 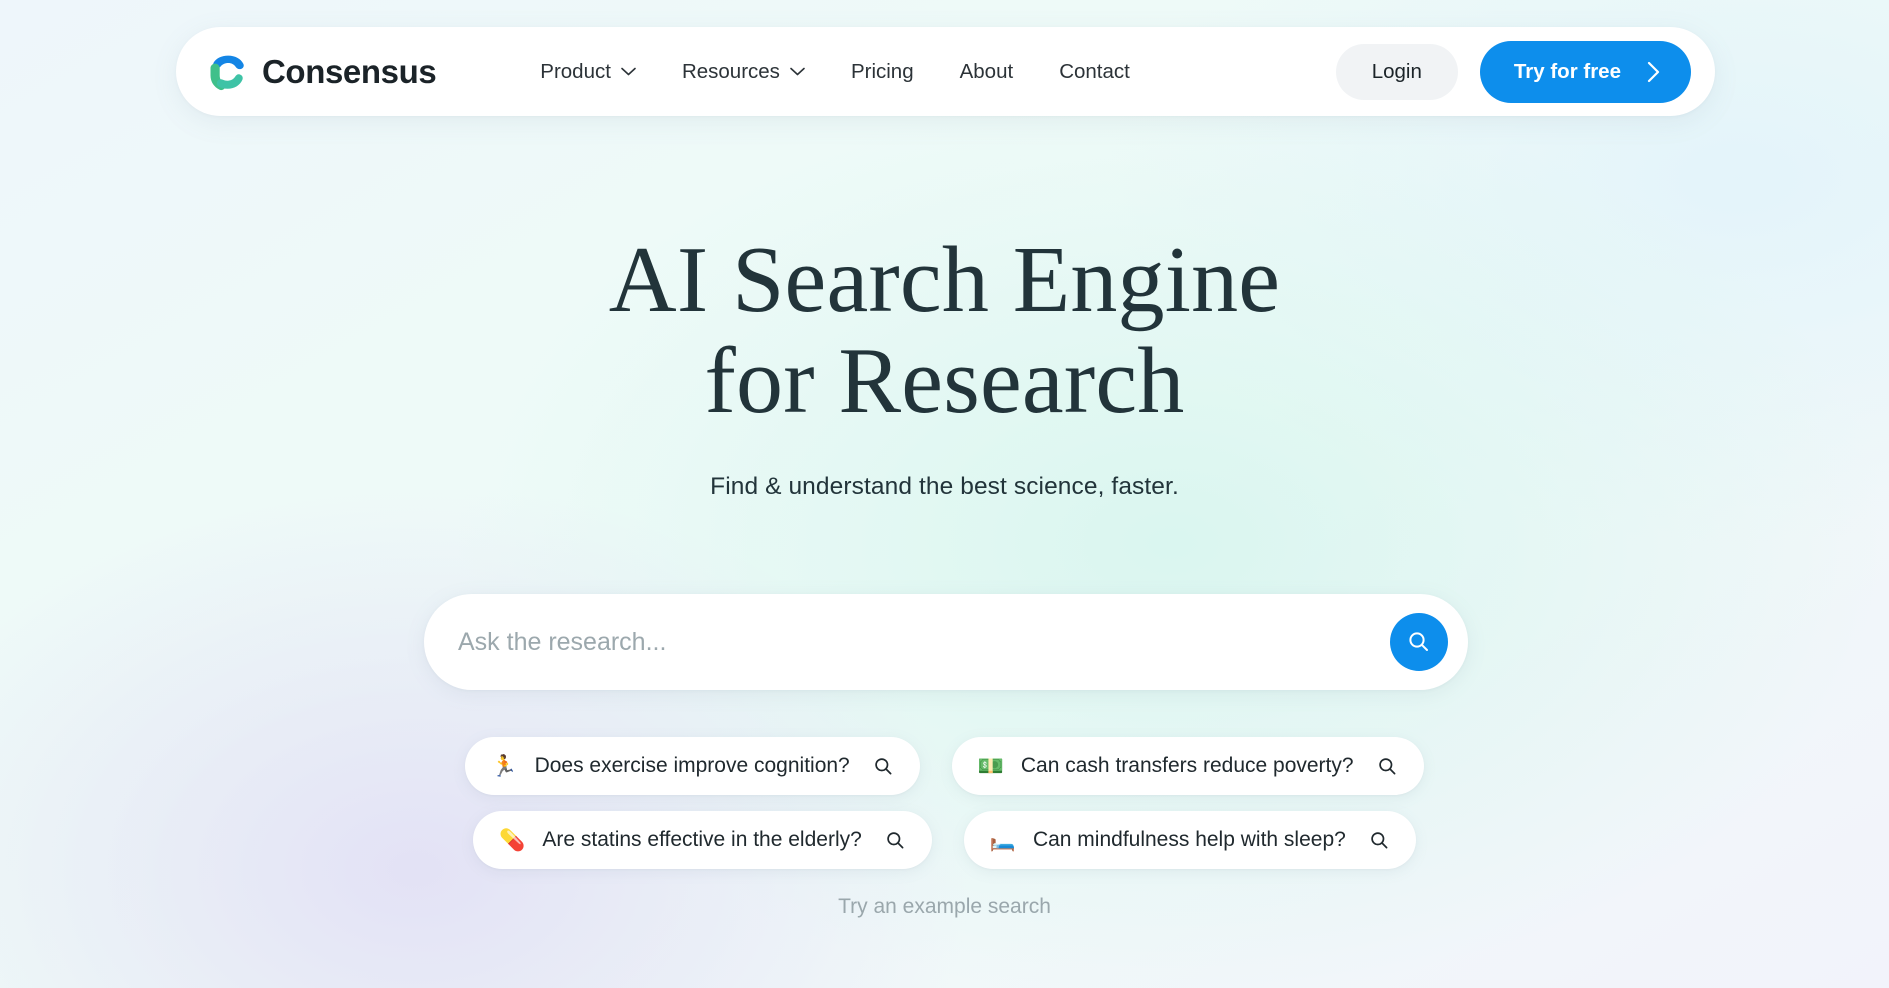 I want to click on search-box, so click(x=946, y=642).